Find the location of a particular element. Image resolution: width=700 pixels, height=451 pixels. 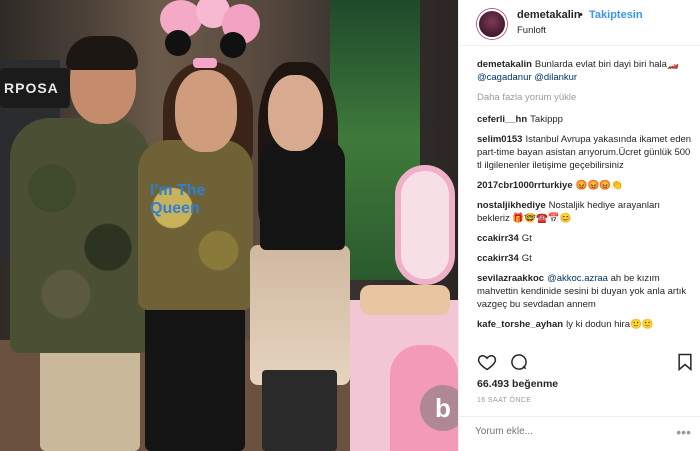

comment-icon is located at coordinates (519, 362).